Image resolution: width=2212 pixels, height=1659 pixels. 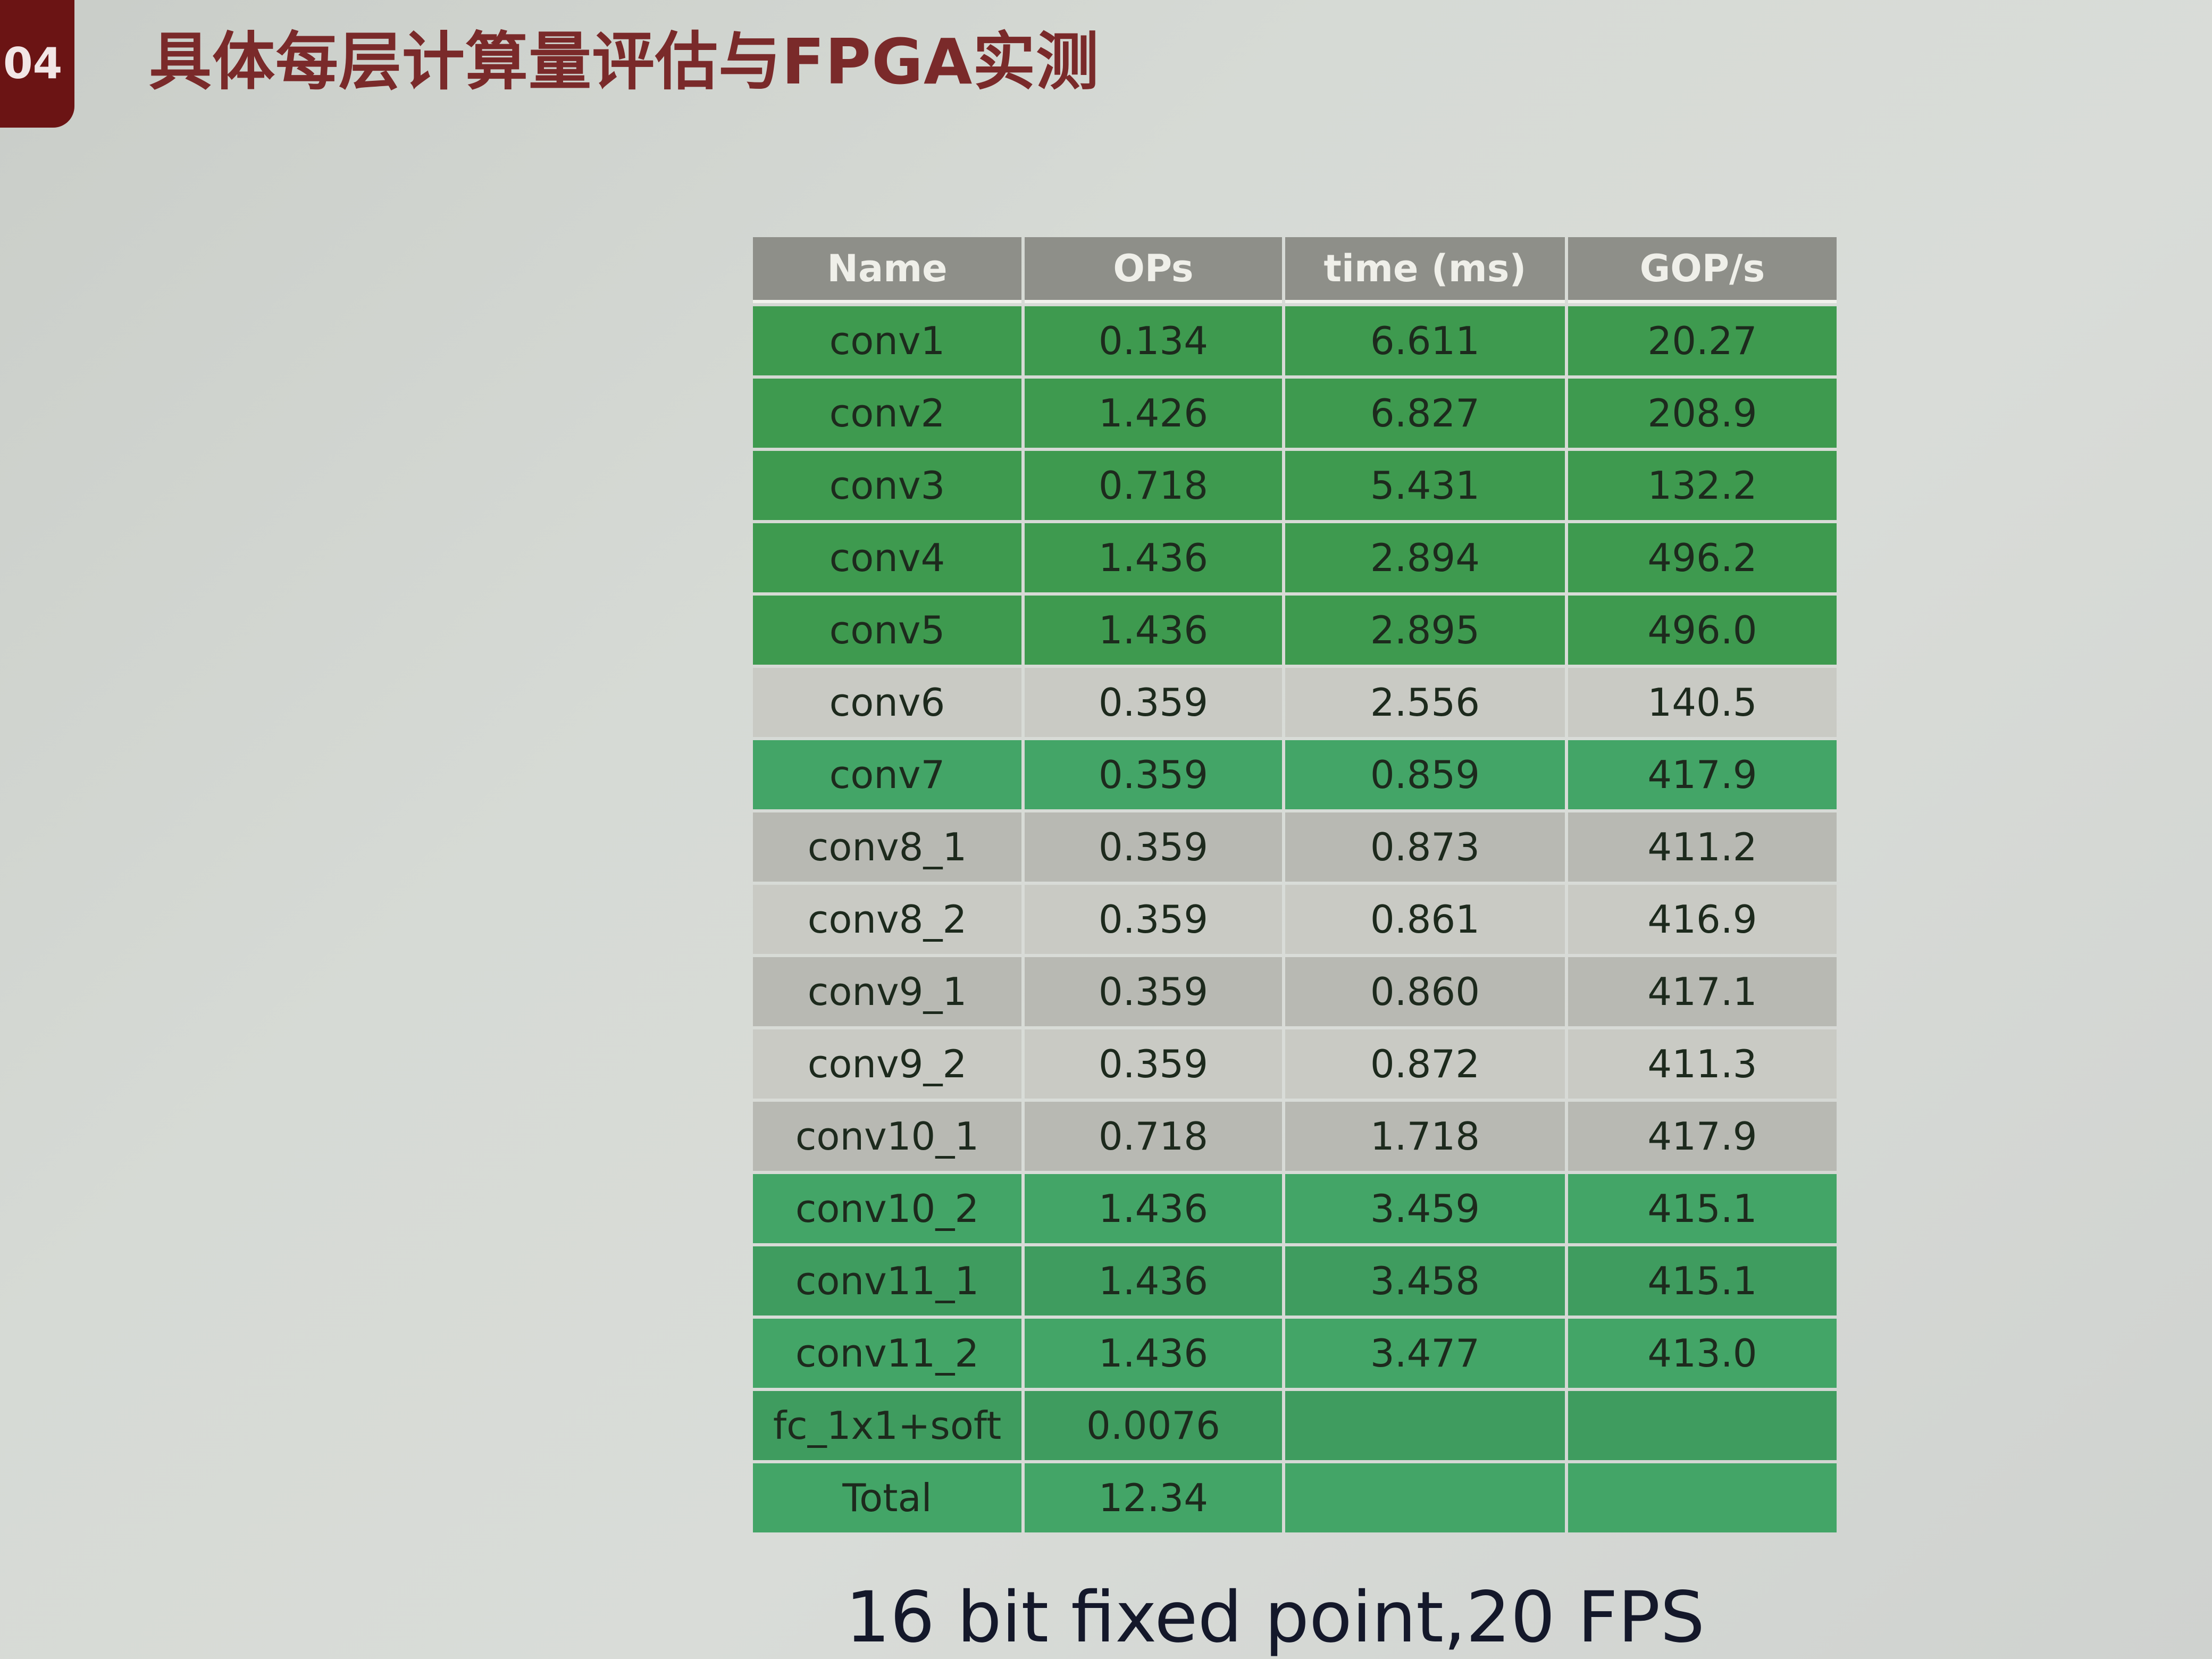 I want to click on cell-name: conv11_2, so click(x=887, y=1353).